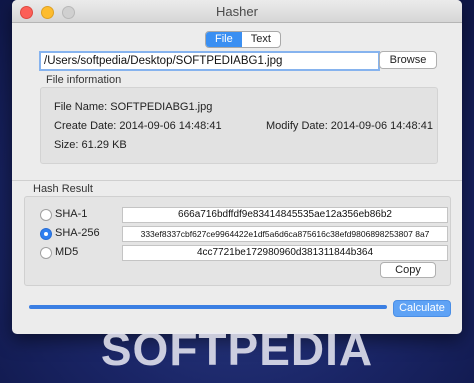  What do you see at coordinates (408, 60) in the screenshot?
I see `browse-button: Browse` at bounding box center [408, 60].